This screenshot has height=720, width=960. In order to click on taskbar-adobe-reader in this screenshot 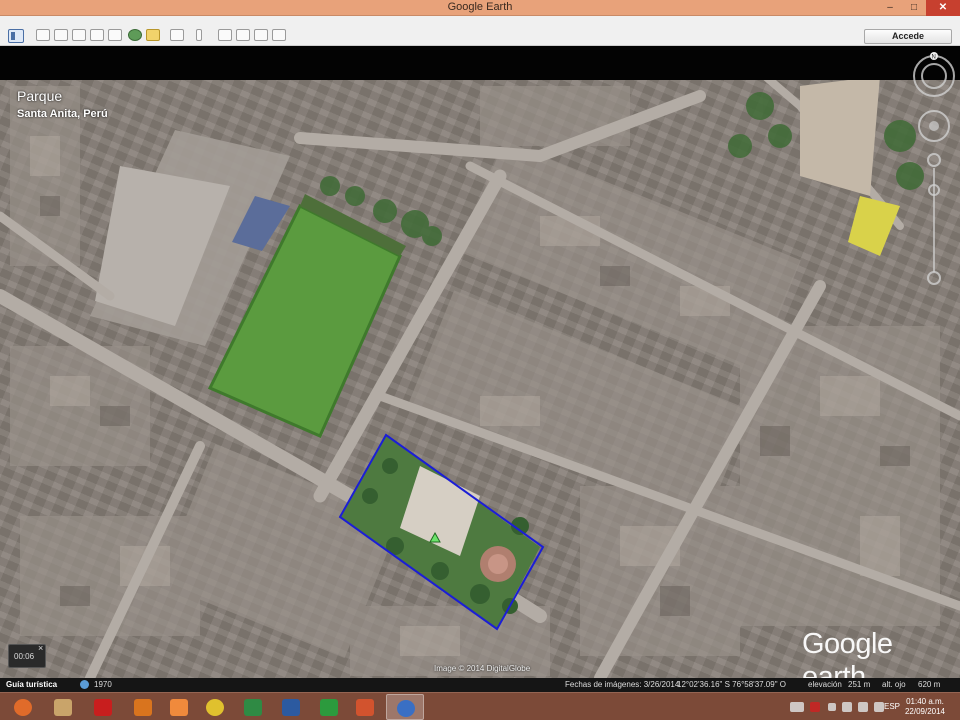, I will do `click(103, 707)`.